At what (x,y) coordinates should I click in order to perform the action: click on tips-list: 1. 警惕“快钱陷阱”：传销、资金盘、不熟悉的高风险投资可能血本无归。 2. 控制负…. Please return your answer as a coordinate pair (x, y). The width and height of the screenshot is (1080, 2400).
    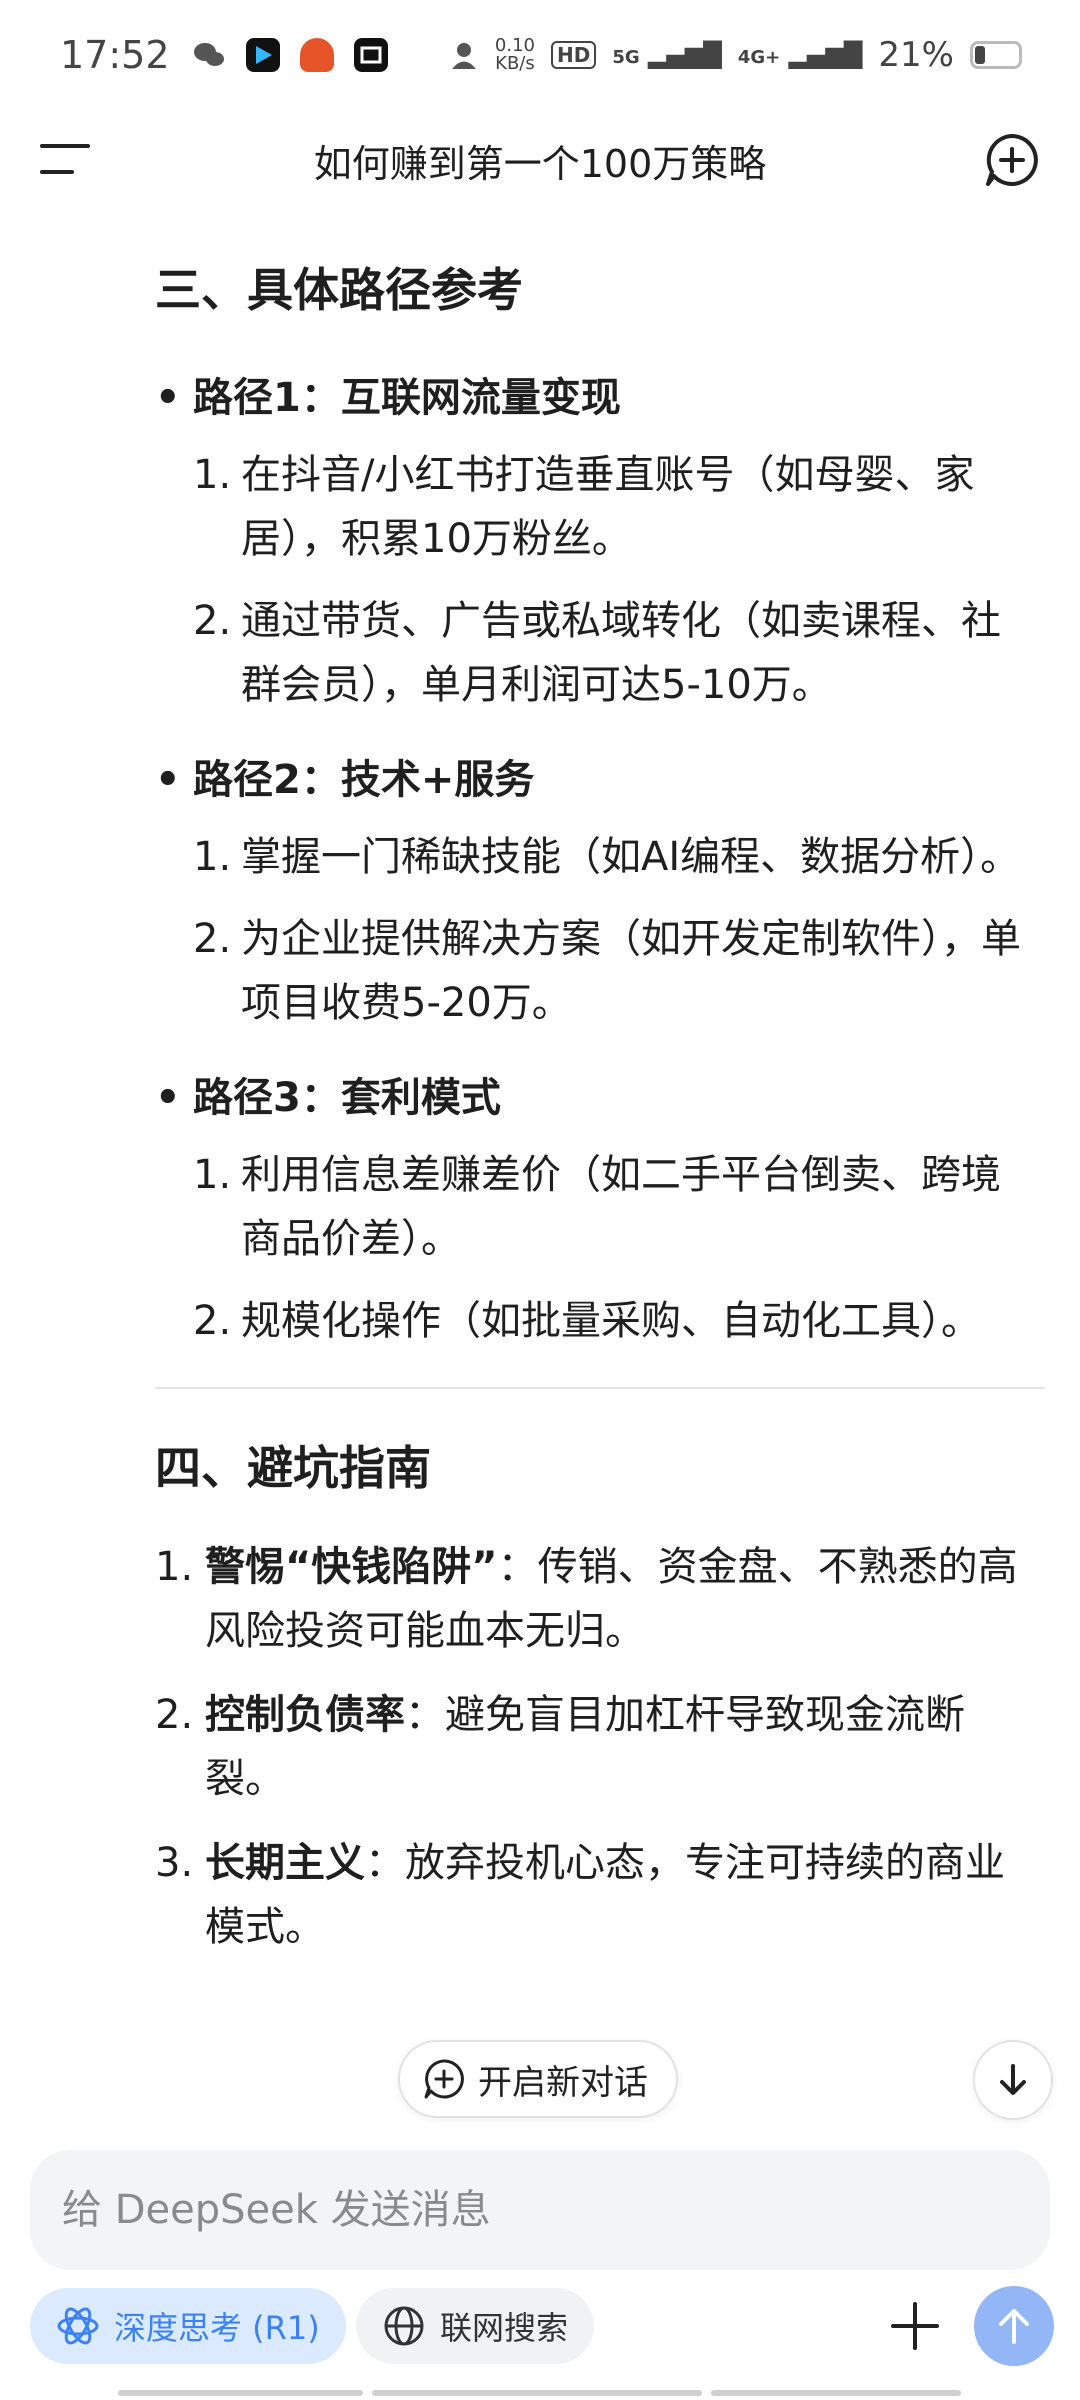
    Looking at the image, I should click on (597, 1747).